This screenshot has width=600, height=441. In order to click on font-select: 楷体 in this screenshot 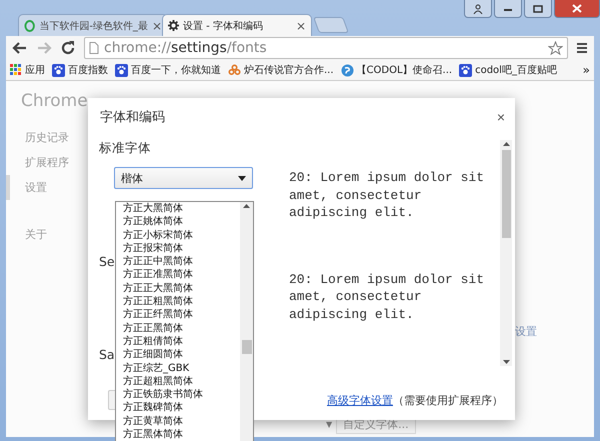, I will do `click(183, 178)`.